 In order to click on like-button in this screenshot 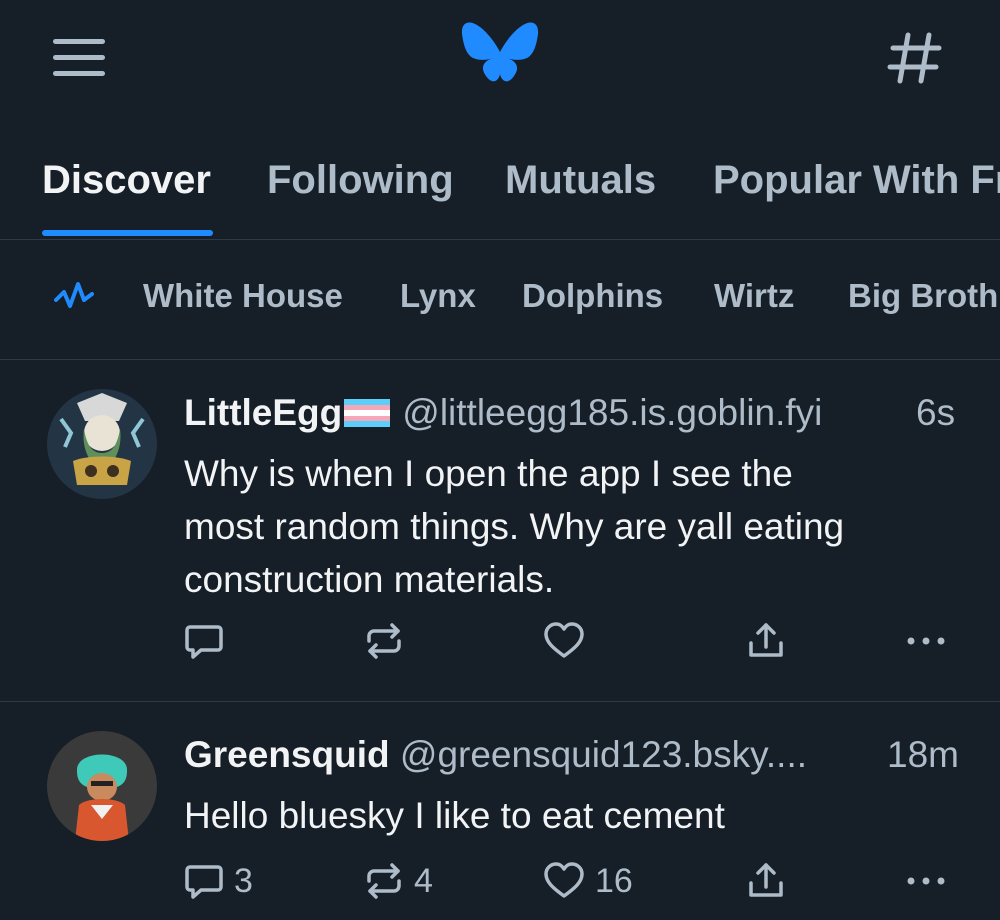, I will do `click(564, 641)`.